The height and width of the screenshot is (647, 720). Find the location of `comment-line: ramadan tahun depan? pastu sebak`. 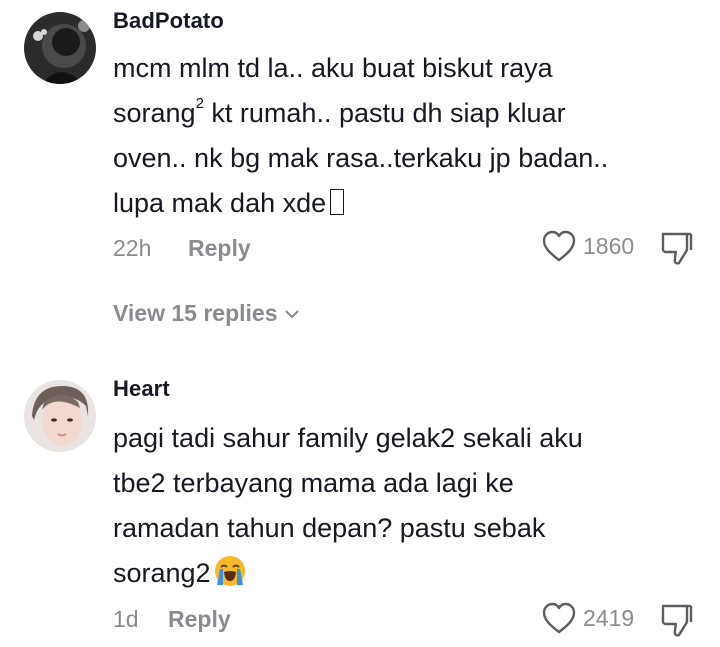

comment-line: ramadan tahun depan? pastu sebak is located at coordinates (329, 528).